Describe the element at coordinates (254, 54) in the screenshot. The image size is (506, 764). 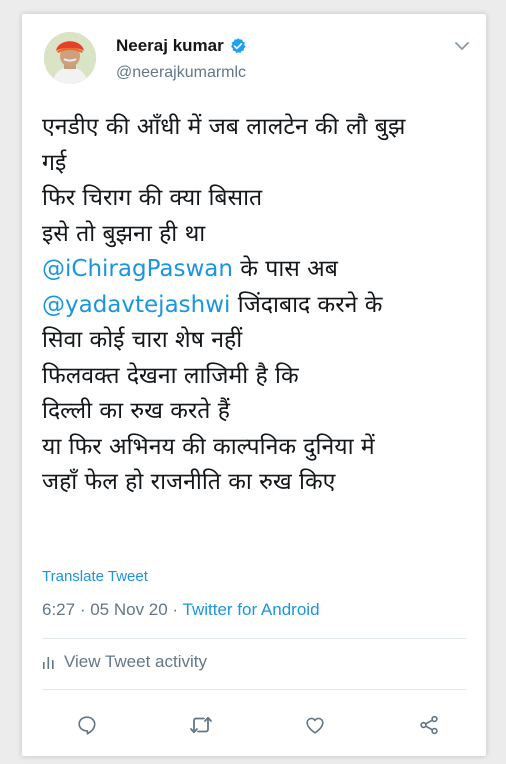
I see `tweet-header: Neeraj kumar @neerajkumarmlc` at that location.